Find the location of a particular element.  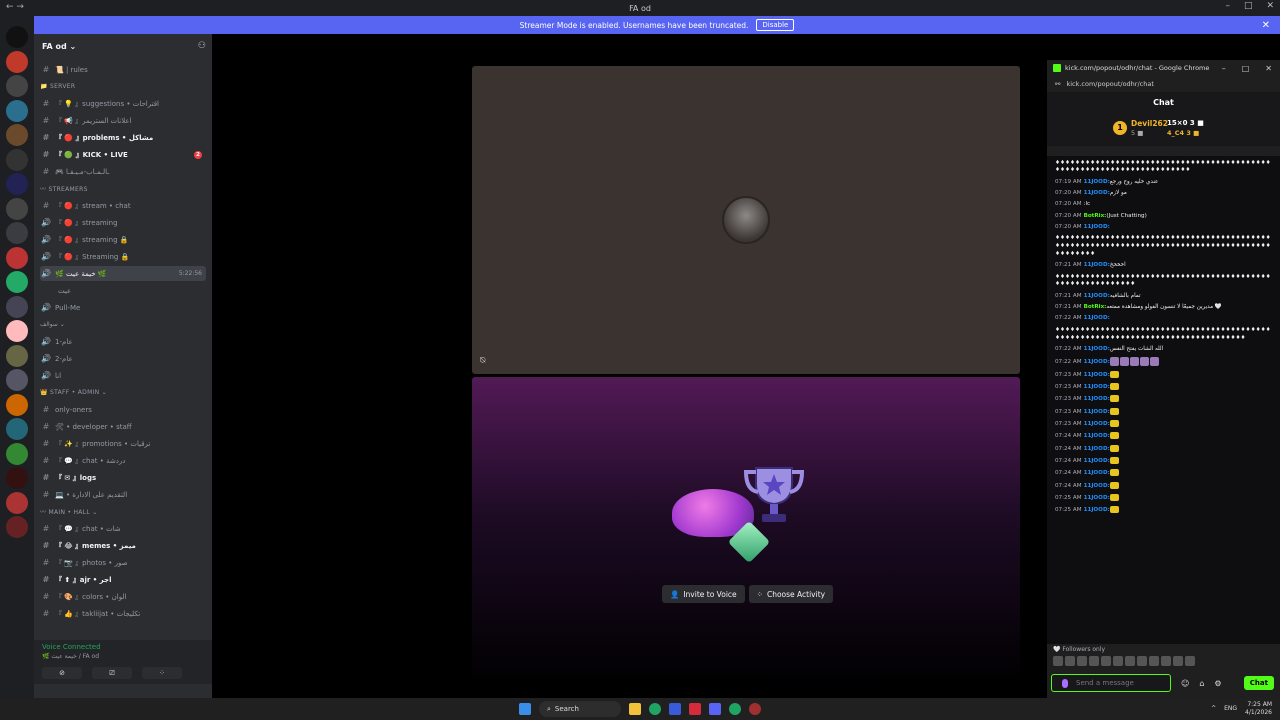

add-member-icon: ⚇ is located at coordinates (202, 46).